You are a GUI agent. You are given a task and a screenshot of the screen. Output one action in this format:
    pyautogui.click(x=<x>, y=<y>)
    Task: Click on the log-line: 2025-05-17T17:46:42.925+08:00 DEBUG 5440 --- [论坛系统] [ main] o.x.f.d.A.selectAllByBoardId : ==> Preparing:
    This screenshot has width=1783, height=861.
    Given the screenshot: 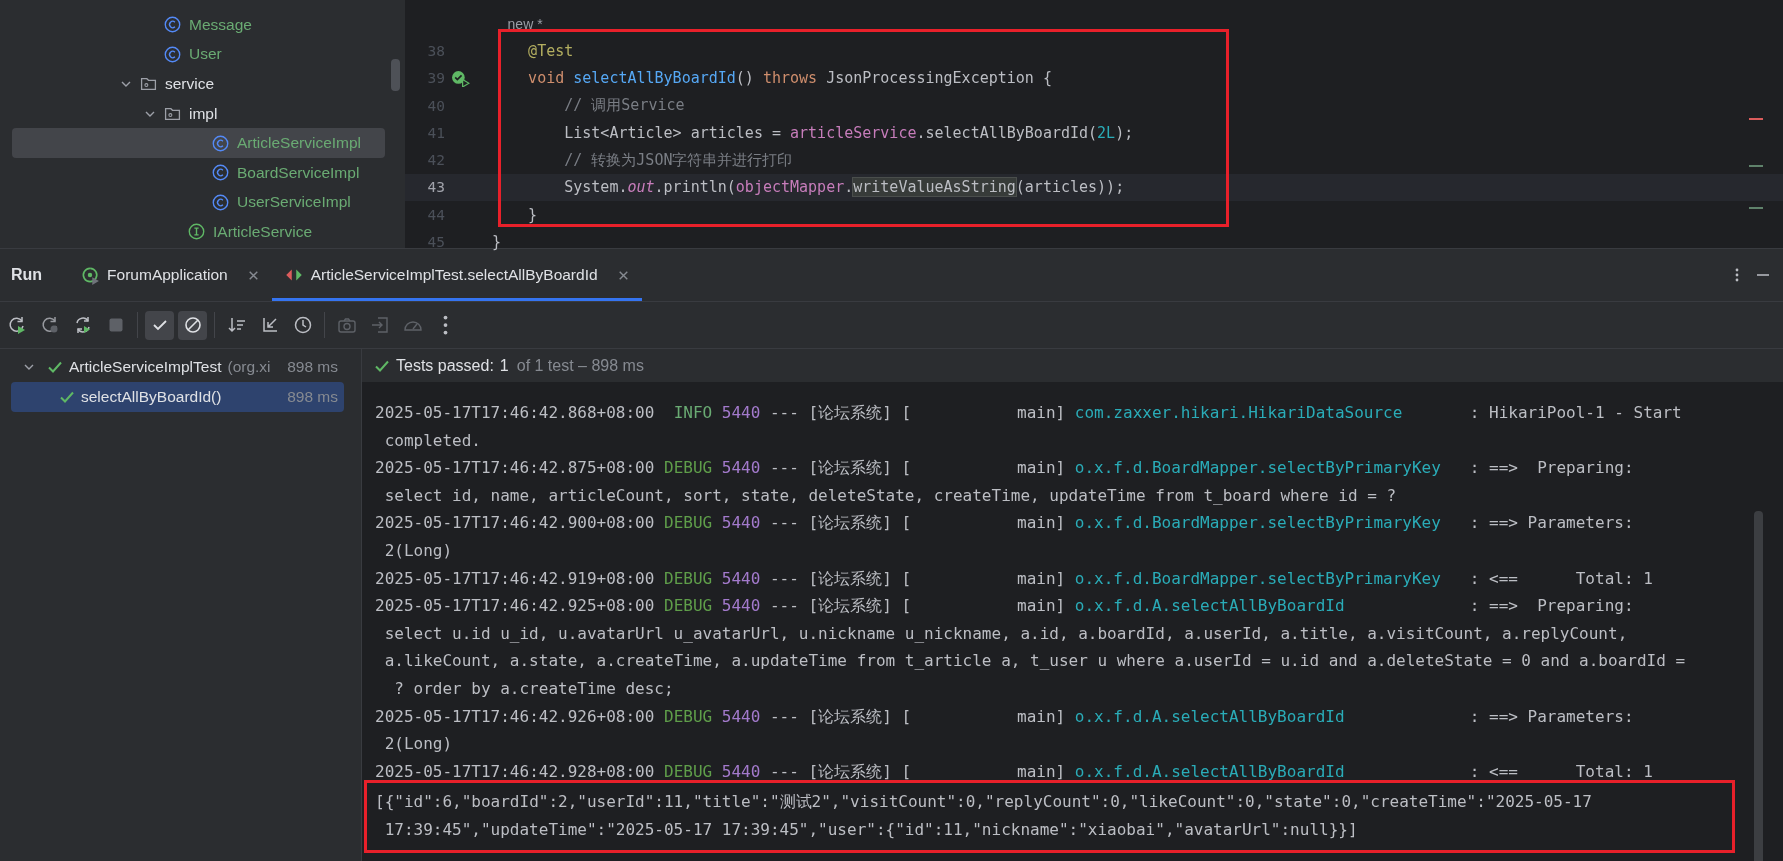 What is the action you would take?
    pyautogui.click(x=1005, y=606)
    